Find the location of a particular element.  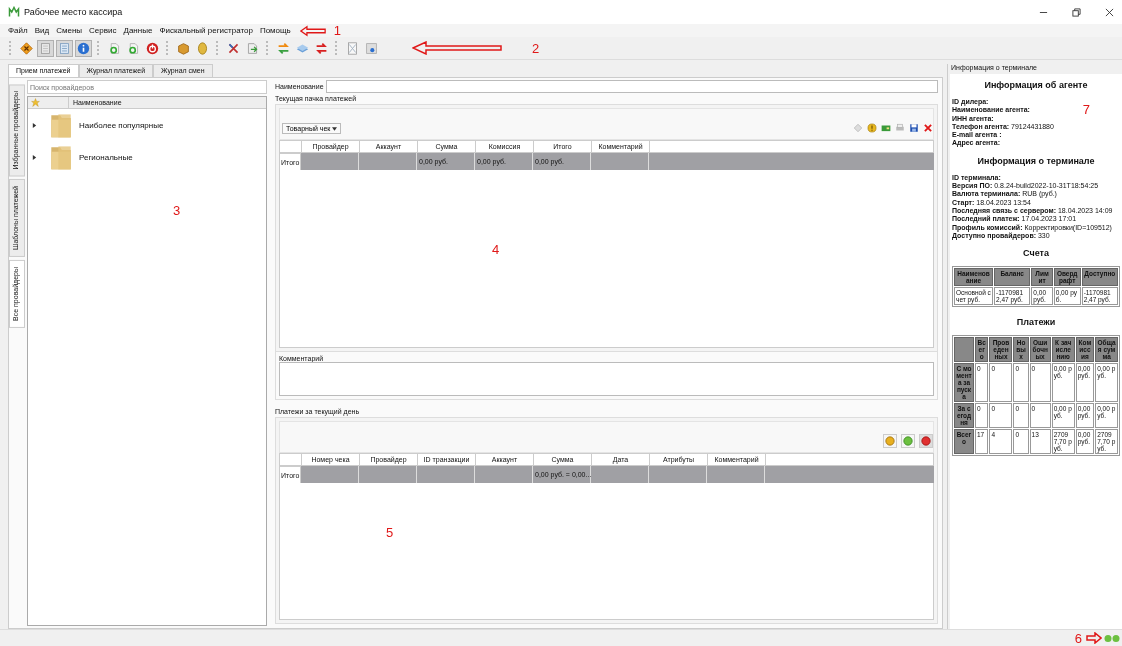

card-icon is located at coordinates (886, 128).